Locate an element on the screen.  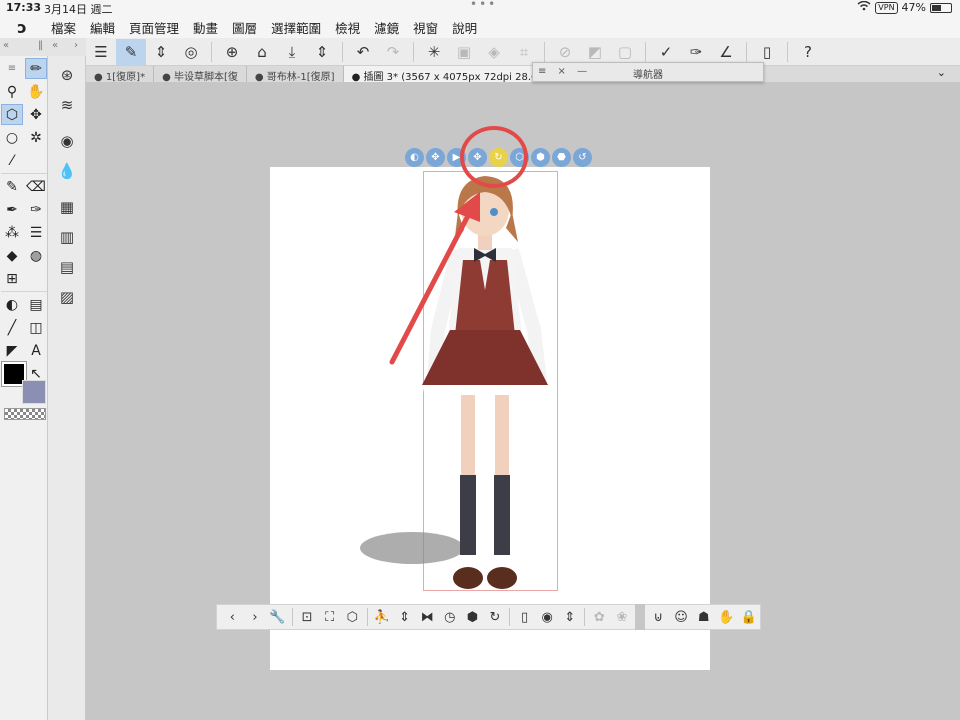
line-pen-icon: ∠ is located at coordinates (726, 52).